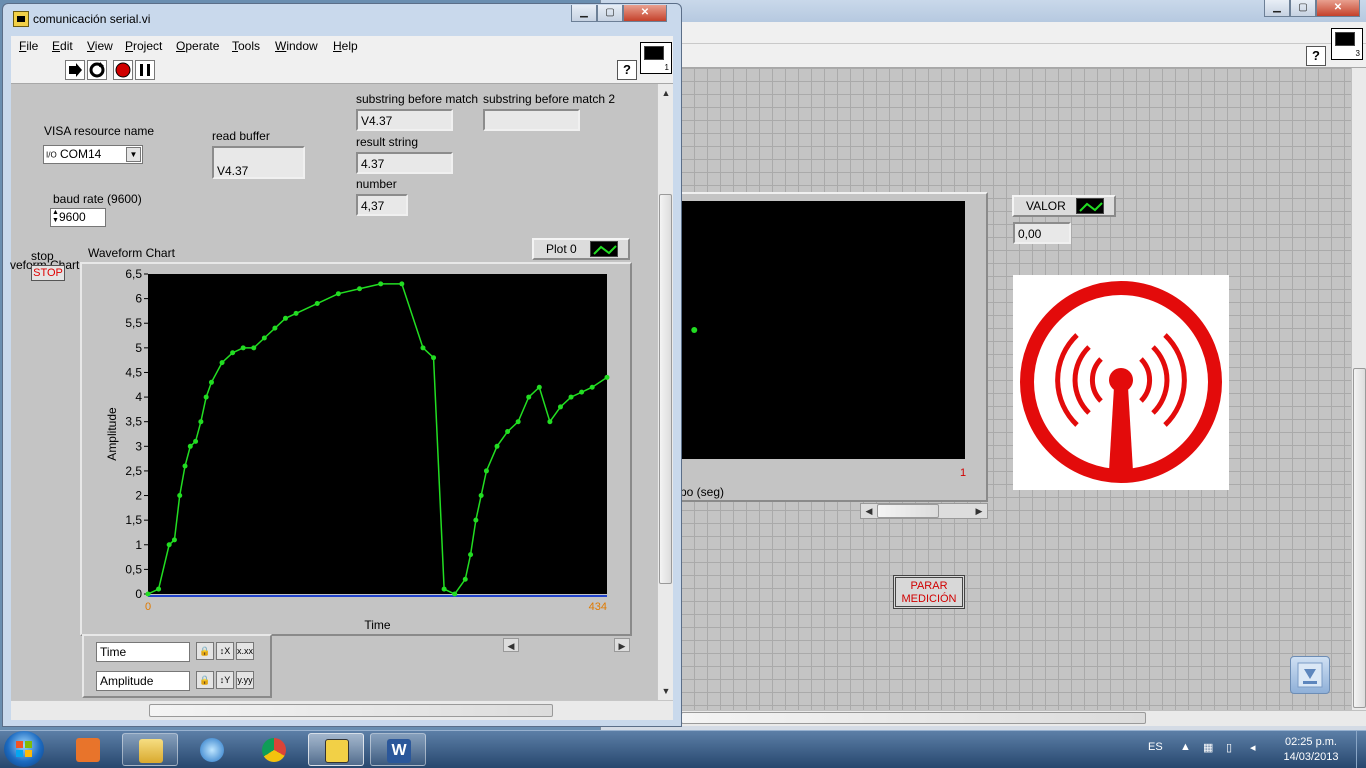 The width and height of the screenshot is (1366, 768). I want to click on xy-graph-scrollbar: ◀ ▶, so click(924, 511).